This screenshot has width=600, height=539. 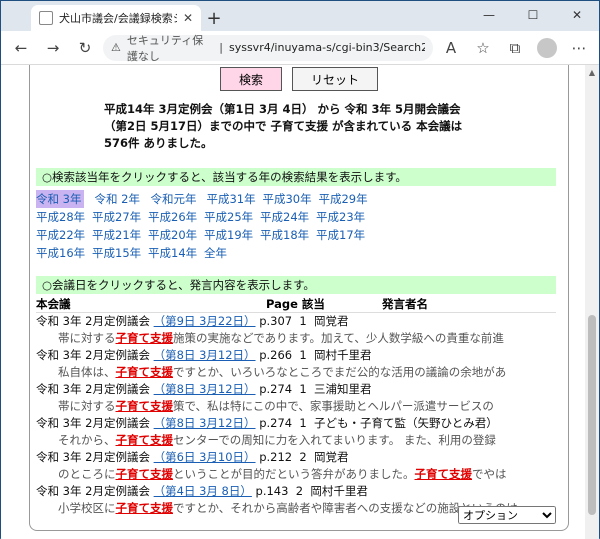 I want to click on speaker-name: 岡村千里君, so click(x=343, y=355).